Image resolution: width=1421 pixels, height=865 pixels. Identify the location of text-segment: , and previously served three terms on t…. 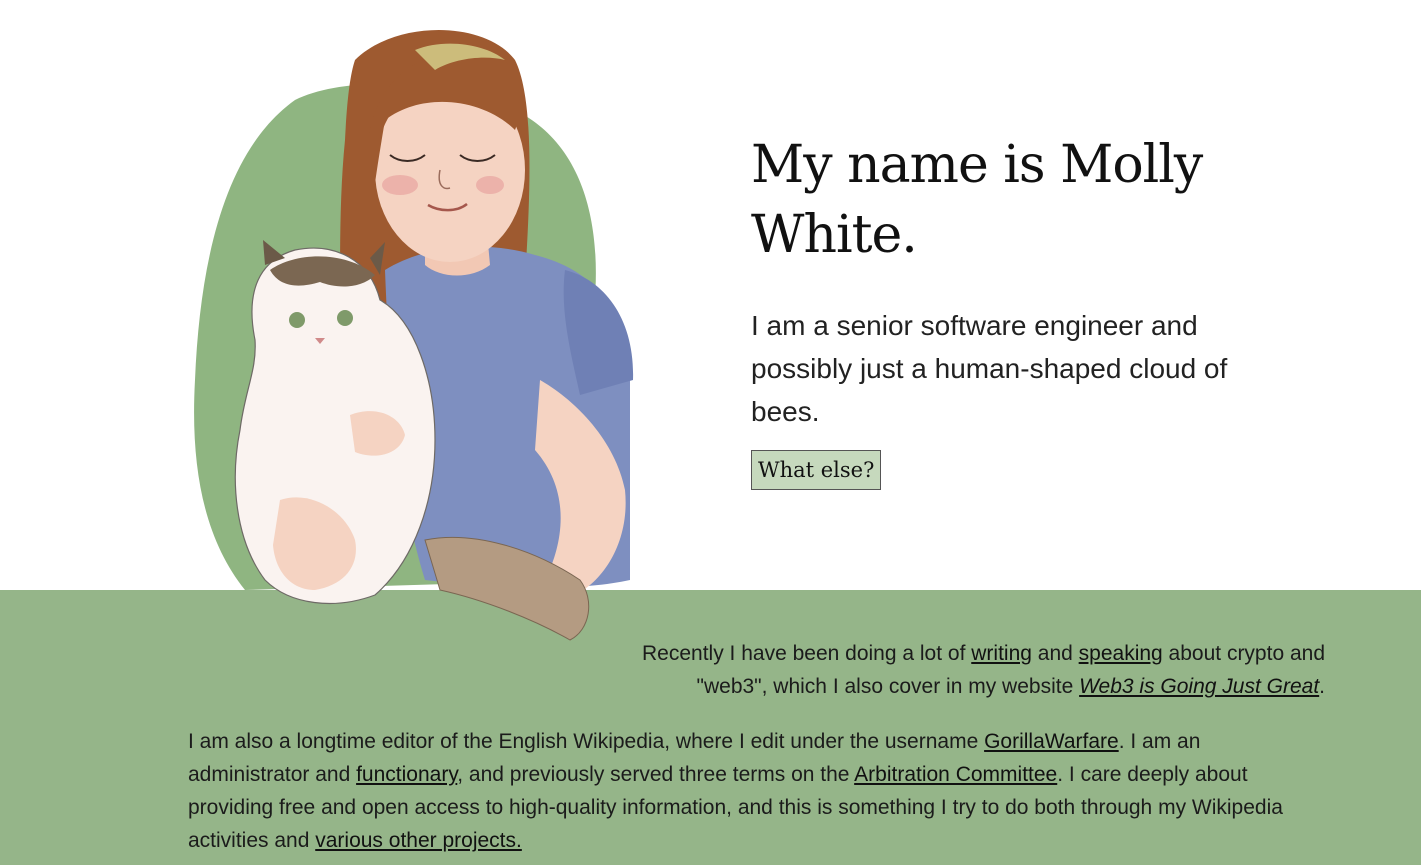
(656, 774).